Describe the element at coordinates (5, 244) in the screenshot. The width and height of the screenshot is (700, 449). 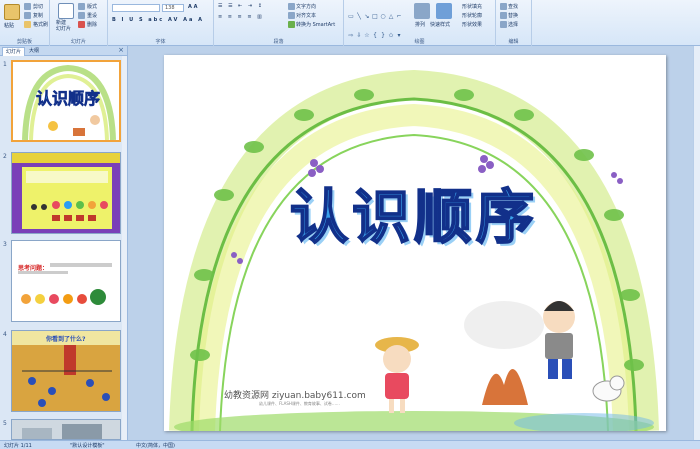
I see `slide-number: 3` at that location.